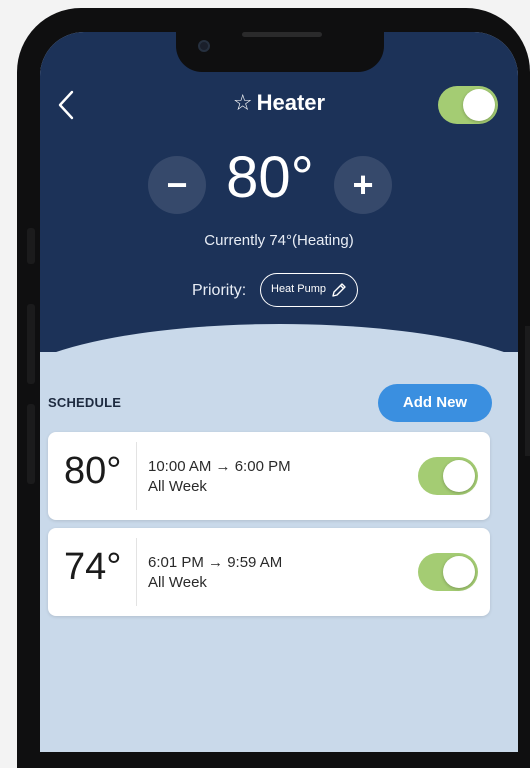 This screenshot has width=530, height=768. What do you see at coordinates (269, 476) in the screenshot?
I see `schedule-card: 80° 10:00 AM → 6:00 PM All Week` at bounding box center [269, 476].